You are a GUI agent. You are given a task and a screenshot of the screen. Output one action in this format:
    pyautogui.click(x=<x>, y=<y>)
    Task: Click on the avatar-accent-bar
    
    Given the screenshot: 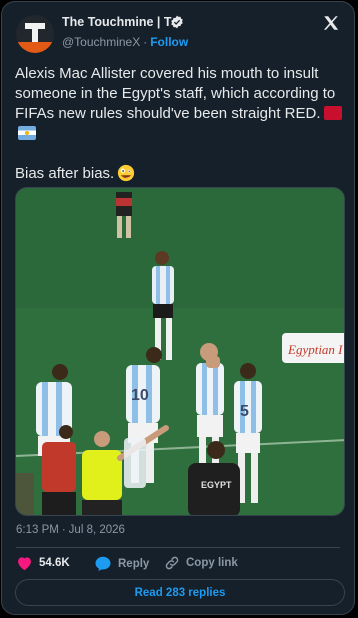 What is the action you would take?
    pyautogui.click(x=35, y=47)
    